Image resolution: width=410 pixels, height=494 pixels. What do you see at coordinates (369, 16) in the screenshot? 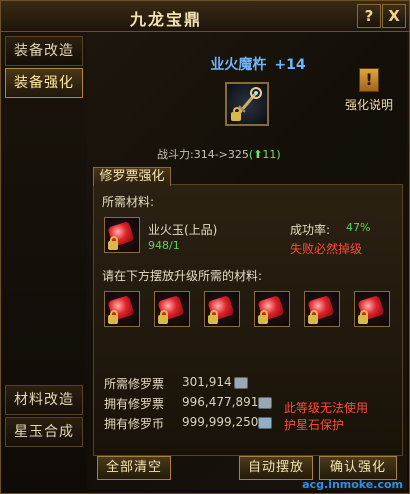
I see `help-button: ?` at bounding box center [369, 16].